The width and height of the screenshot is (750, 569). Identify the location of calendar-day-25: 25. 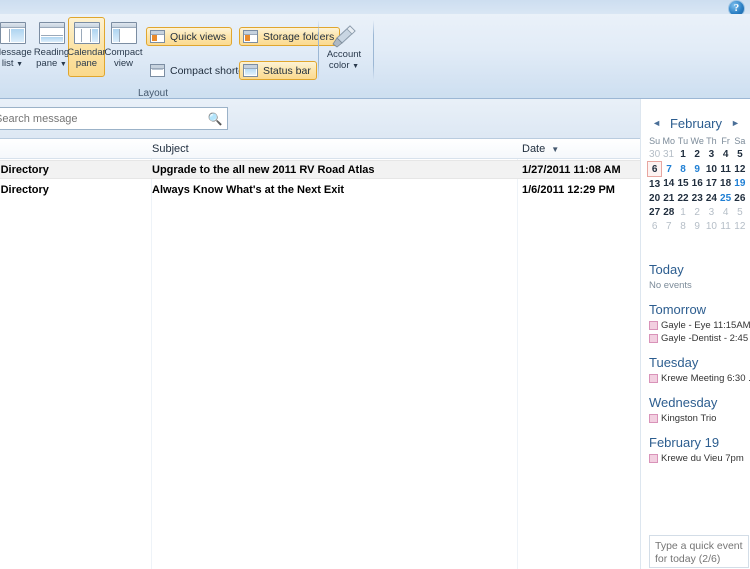
(726, 198).